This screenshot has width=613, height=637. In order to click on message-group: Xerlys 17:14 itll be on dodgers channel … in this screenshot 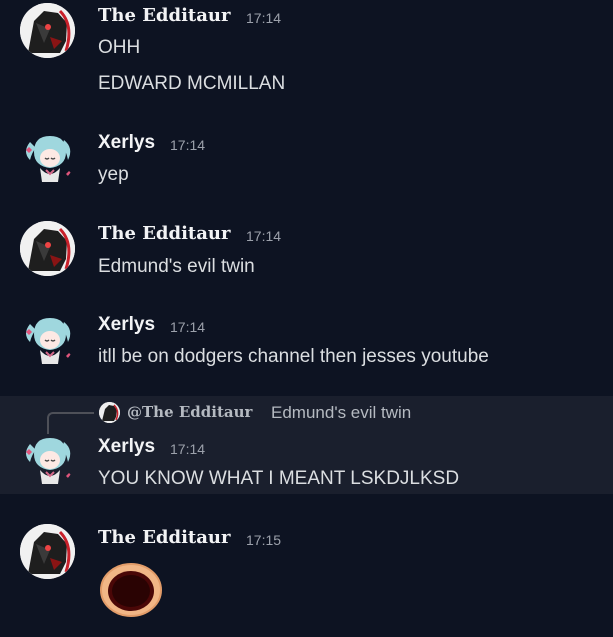, I will do `click(306, 347)`.